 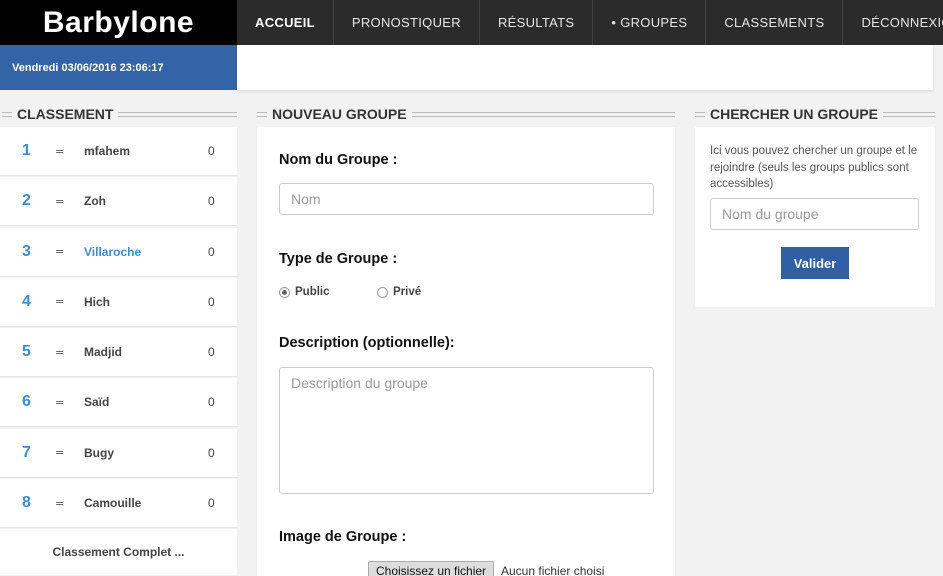 I want to click on ranking-row: 1 = mfahem 0, so click(x=118, y=151).